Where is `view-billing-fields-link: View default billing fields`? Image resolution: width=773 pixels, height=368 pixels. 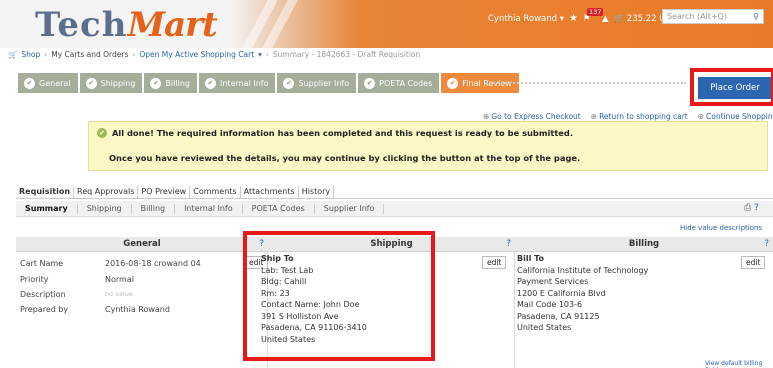 view-billing-fields-link: View default billing fields is located at coordinates (739, 364).